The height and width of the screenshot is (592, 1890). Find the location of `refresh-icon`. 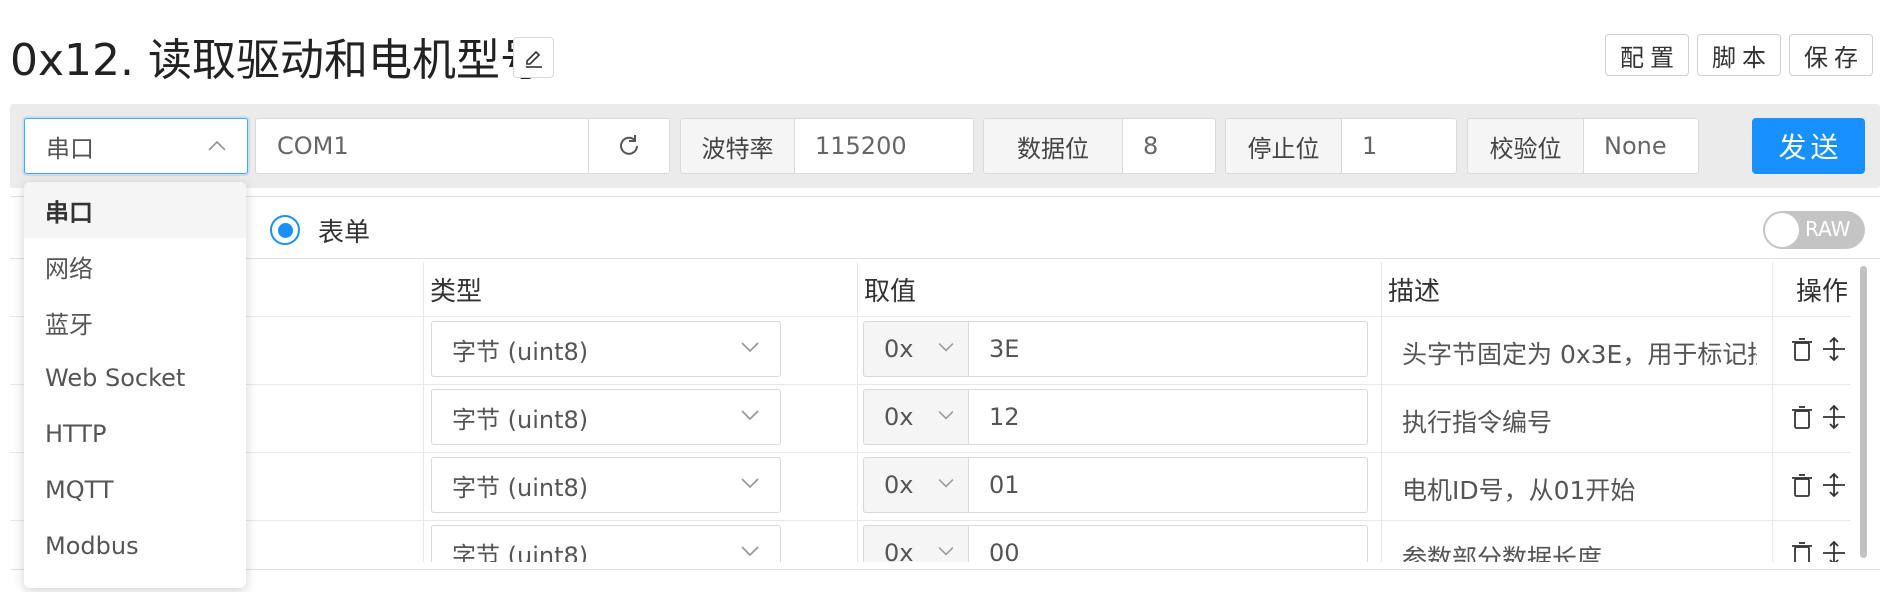

refresh-icon is located at coordinates (629, 145).